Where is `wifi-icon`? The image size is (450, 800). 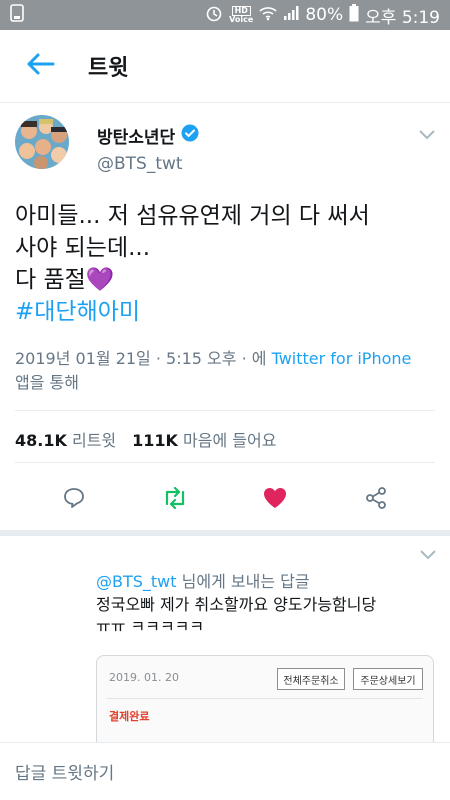 wifi-icon is located at coordinates (268, 15).